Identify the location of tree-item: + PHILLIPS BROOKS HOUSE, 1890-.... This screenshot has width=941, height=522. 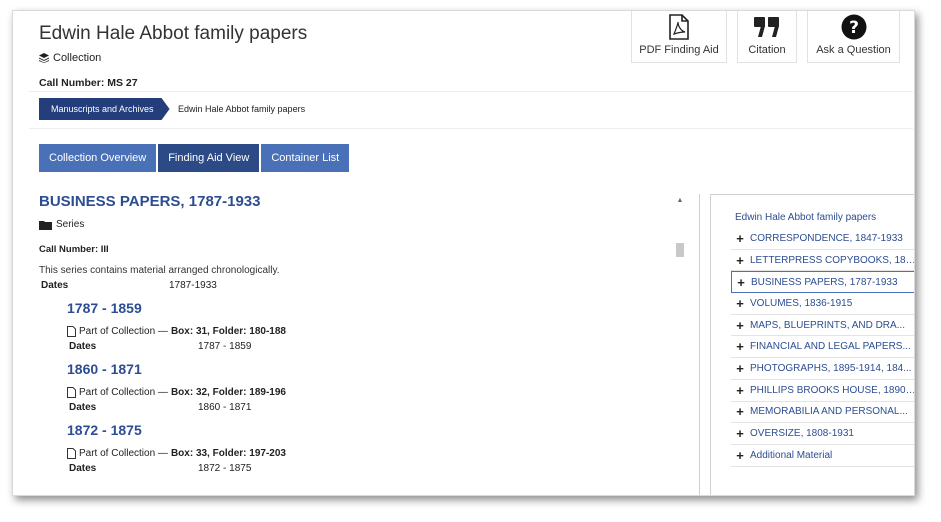
(823, 391).